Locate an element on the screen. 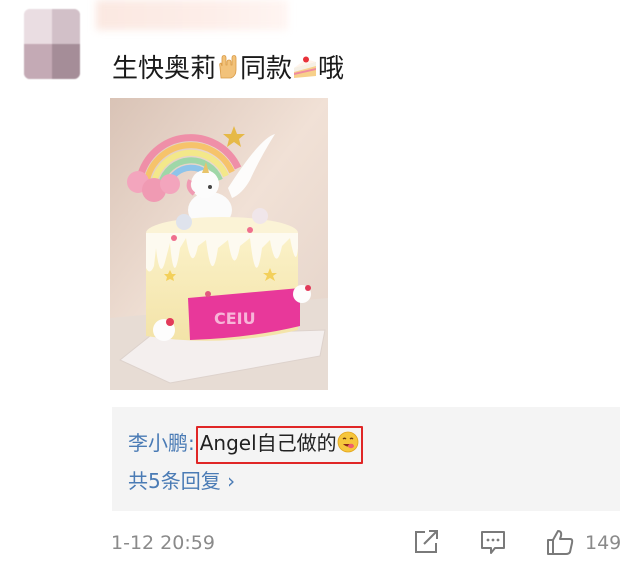 The height and width of the screenshot is (569, 640). comment-text: 生快奥莉 同款 哦 is located at coordinates (228, 70).